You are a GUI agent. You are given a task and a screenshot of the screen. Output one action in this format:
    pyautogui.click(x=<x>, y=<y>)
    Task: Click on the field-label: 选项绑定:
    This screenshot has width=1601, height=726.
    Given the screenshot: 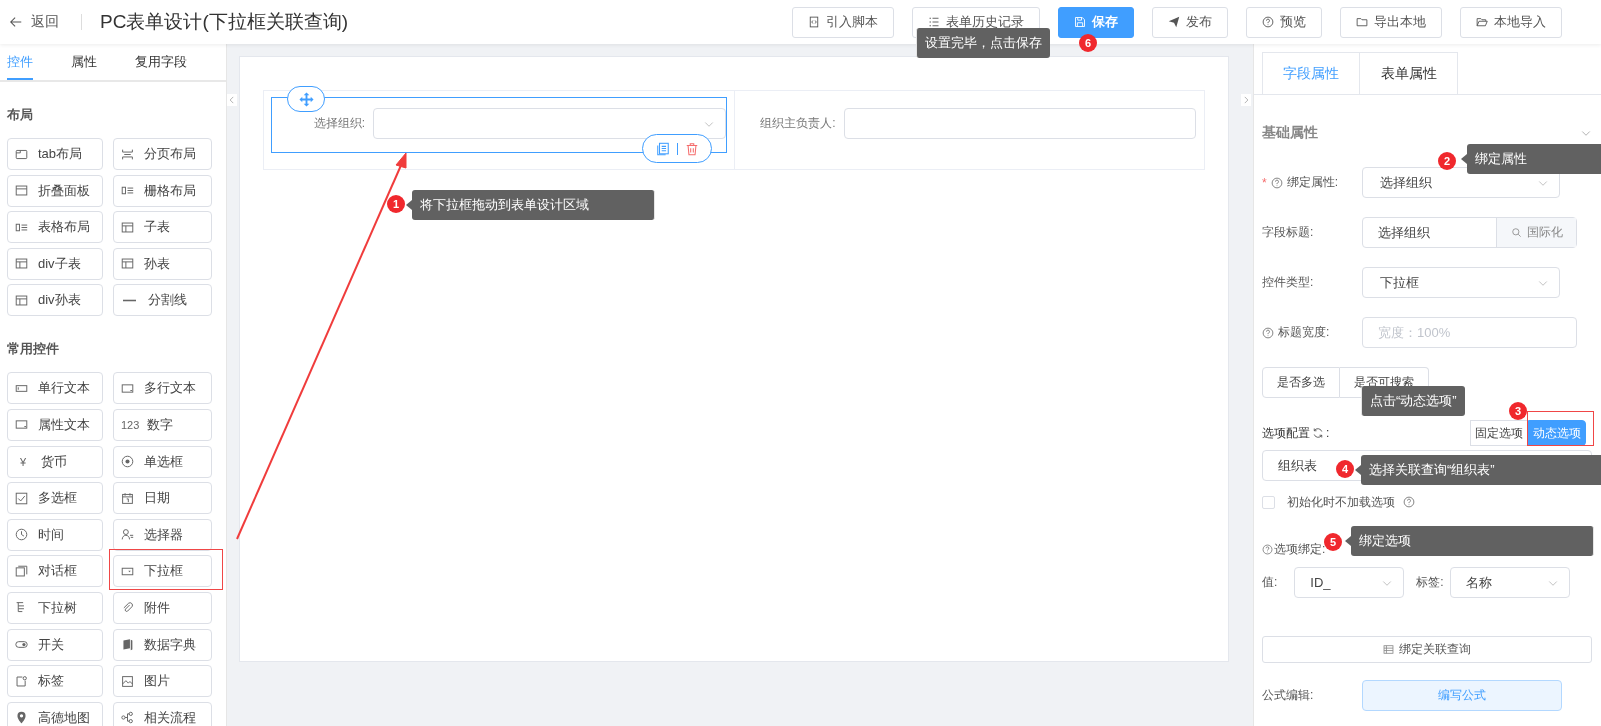 What is the action you would take?
    pyautogui.click(x=1300, y=549)
    